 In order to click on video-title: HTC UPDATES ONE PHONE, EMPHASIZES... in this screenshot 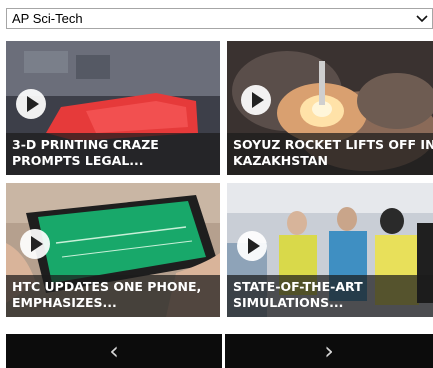, I will do `click(113, 296)`.